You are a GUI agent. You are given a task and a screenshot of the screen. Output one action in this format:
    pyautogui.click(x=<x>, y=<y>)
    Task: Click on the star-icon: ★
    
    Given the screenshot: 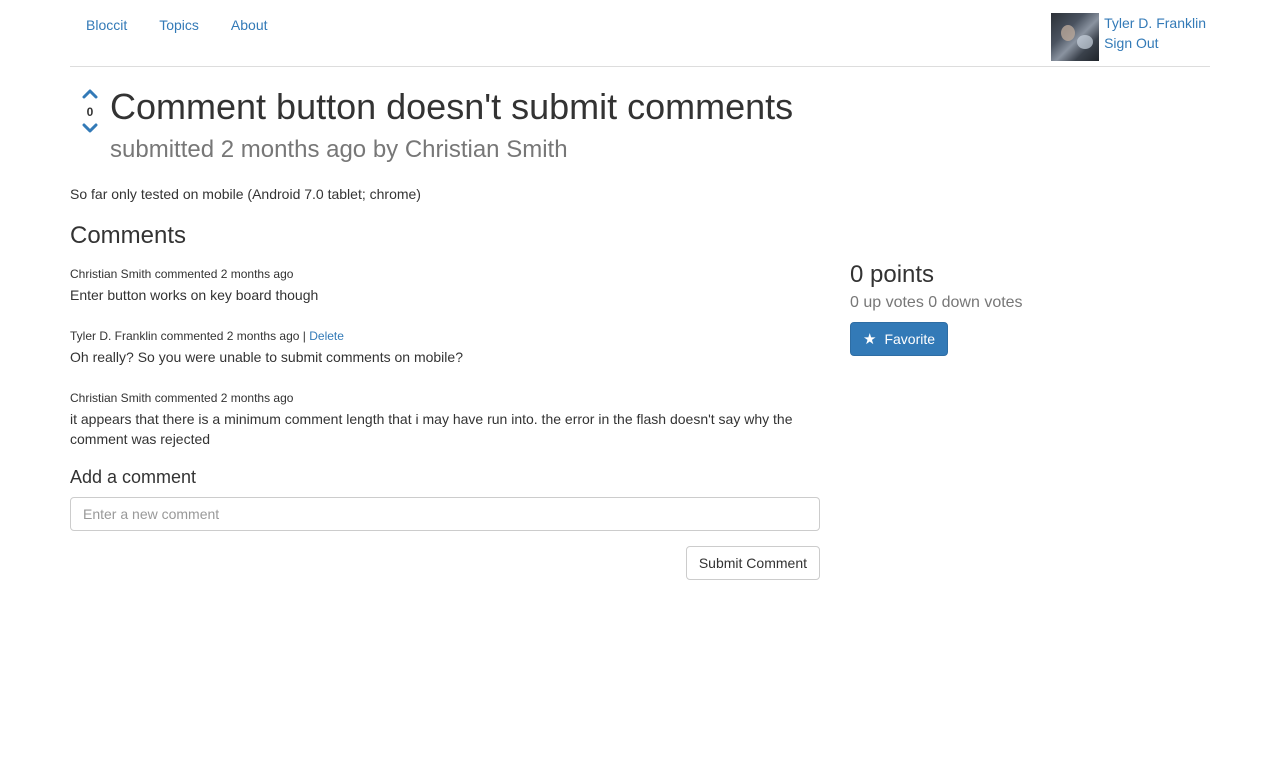 What is the action you would take?
    pyautogui.click(x=870, y=339)
    